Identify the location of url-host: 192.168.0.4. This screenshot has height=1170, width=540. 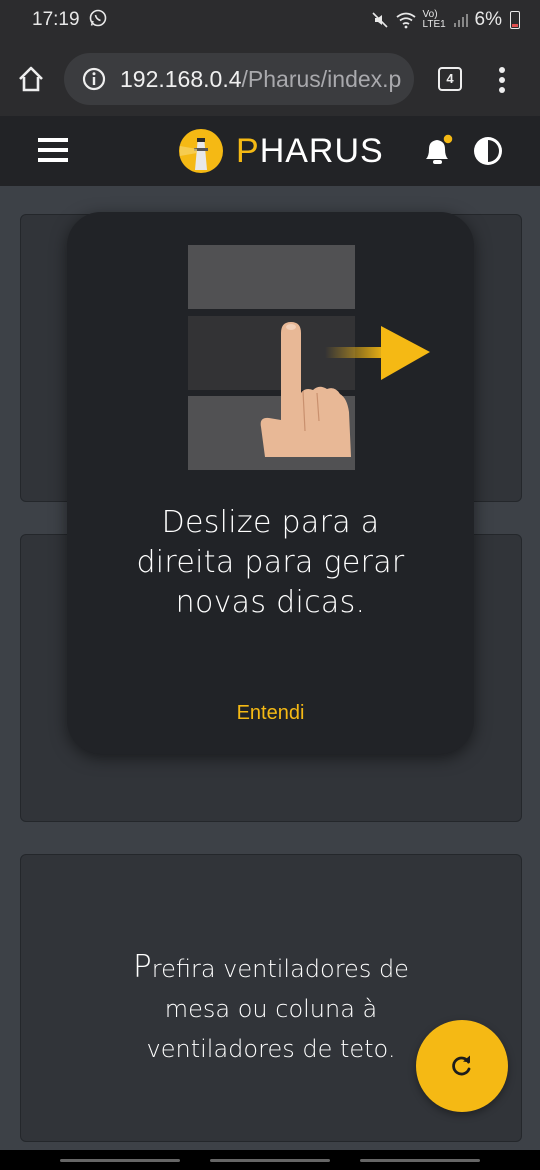
(181, 79).